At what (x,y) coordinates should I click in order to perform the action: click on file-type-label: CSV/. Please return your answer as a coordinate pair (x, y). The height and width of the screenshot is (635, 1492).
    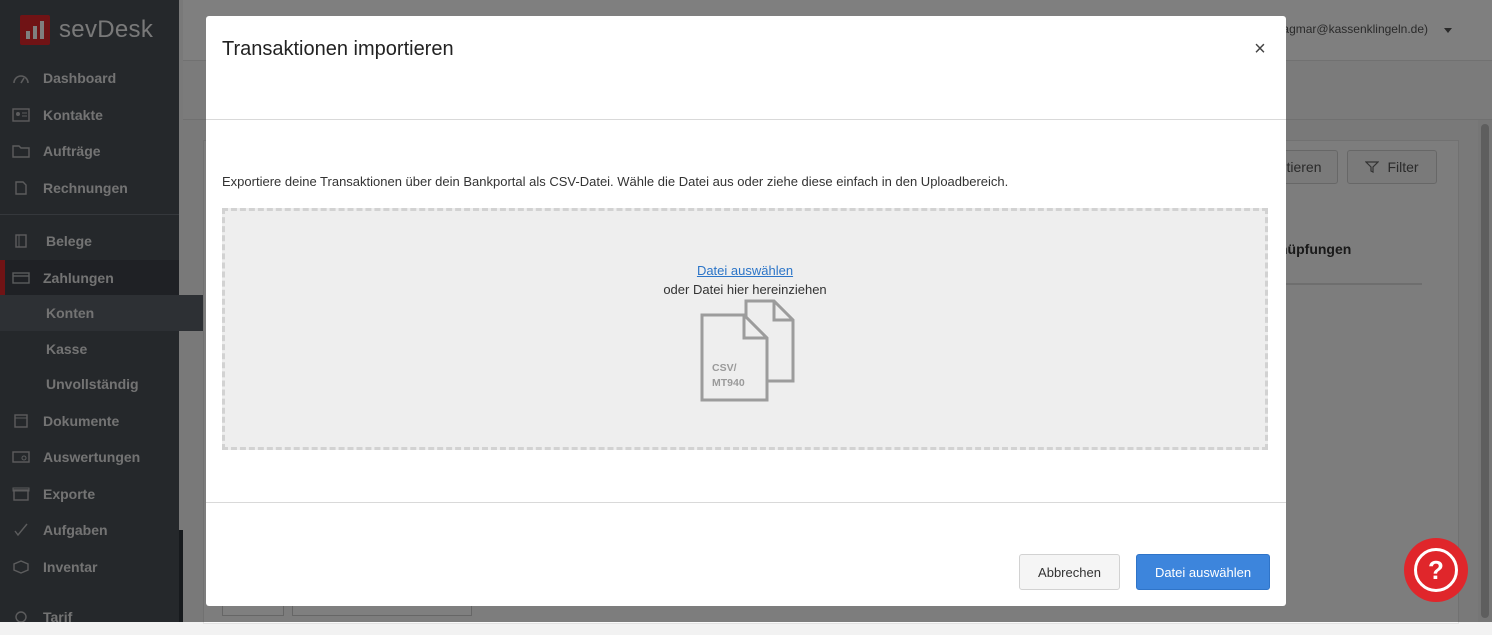
    Looking at the image, I should click on (724, 368).